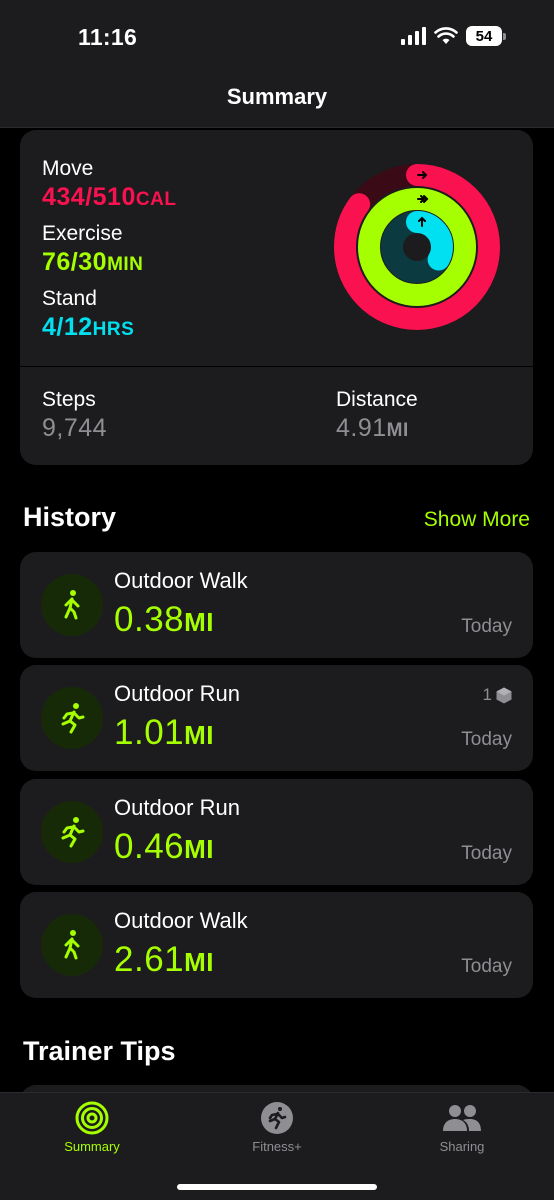 This screenshot has height=1200, width=554. I want to click on tab-summary: Summary, so click(92, 1127).